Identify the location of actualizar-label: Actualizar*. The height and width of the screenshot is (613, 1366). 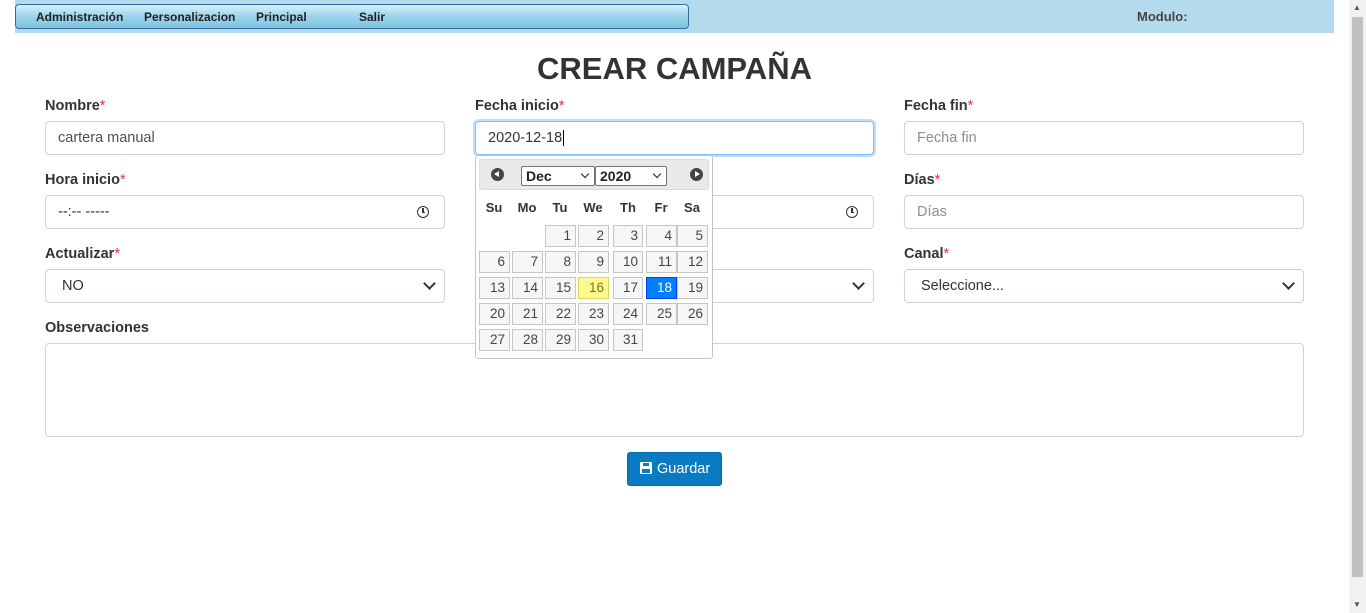
(82, 254).